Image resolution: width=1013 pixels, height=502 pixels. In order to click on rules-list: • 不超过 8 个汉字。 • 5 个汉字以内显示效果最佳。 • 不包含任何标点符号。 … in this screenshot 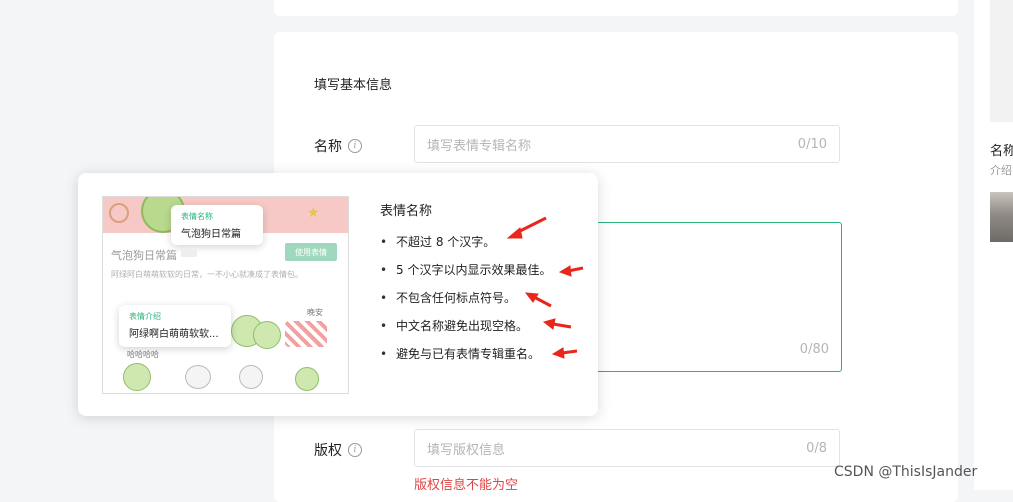, I will do `click(465, 301)`.